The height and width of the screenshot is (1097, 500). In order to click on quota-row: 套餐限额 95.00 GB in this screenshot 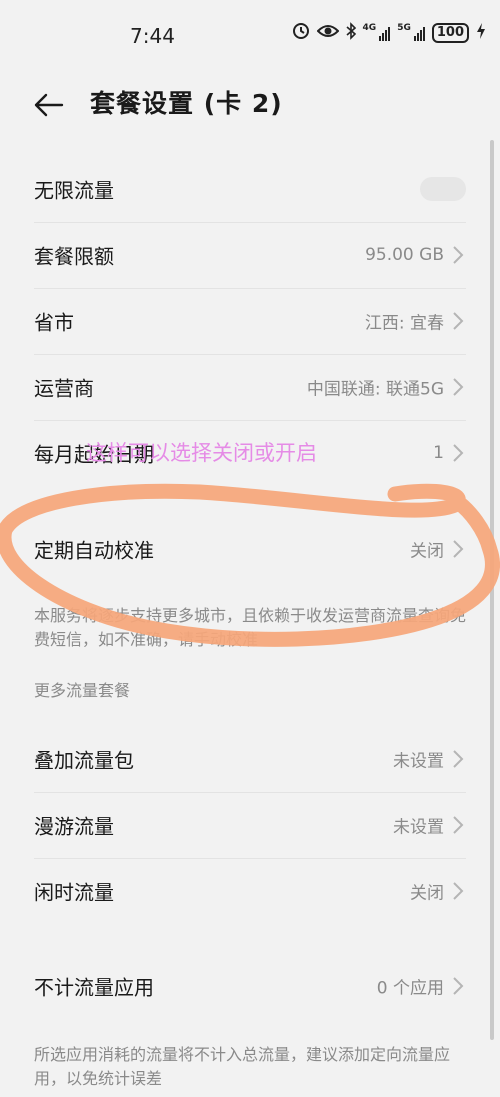, I will do `click(250, 255)`.